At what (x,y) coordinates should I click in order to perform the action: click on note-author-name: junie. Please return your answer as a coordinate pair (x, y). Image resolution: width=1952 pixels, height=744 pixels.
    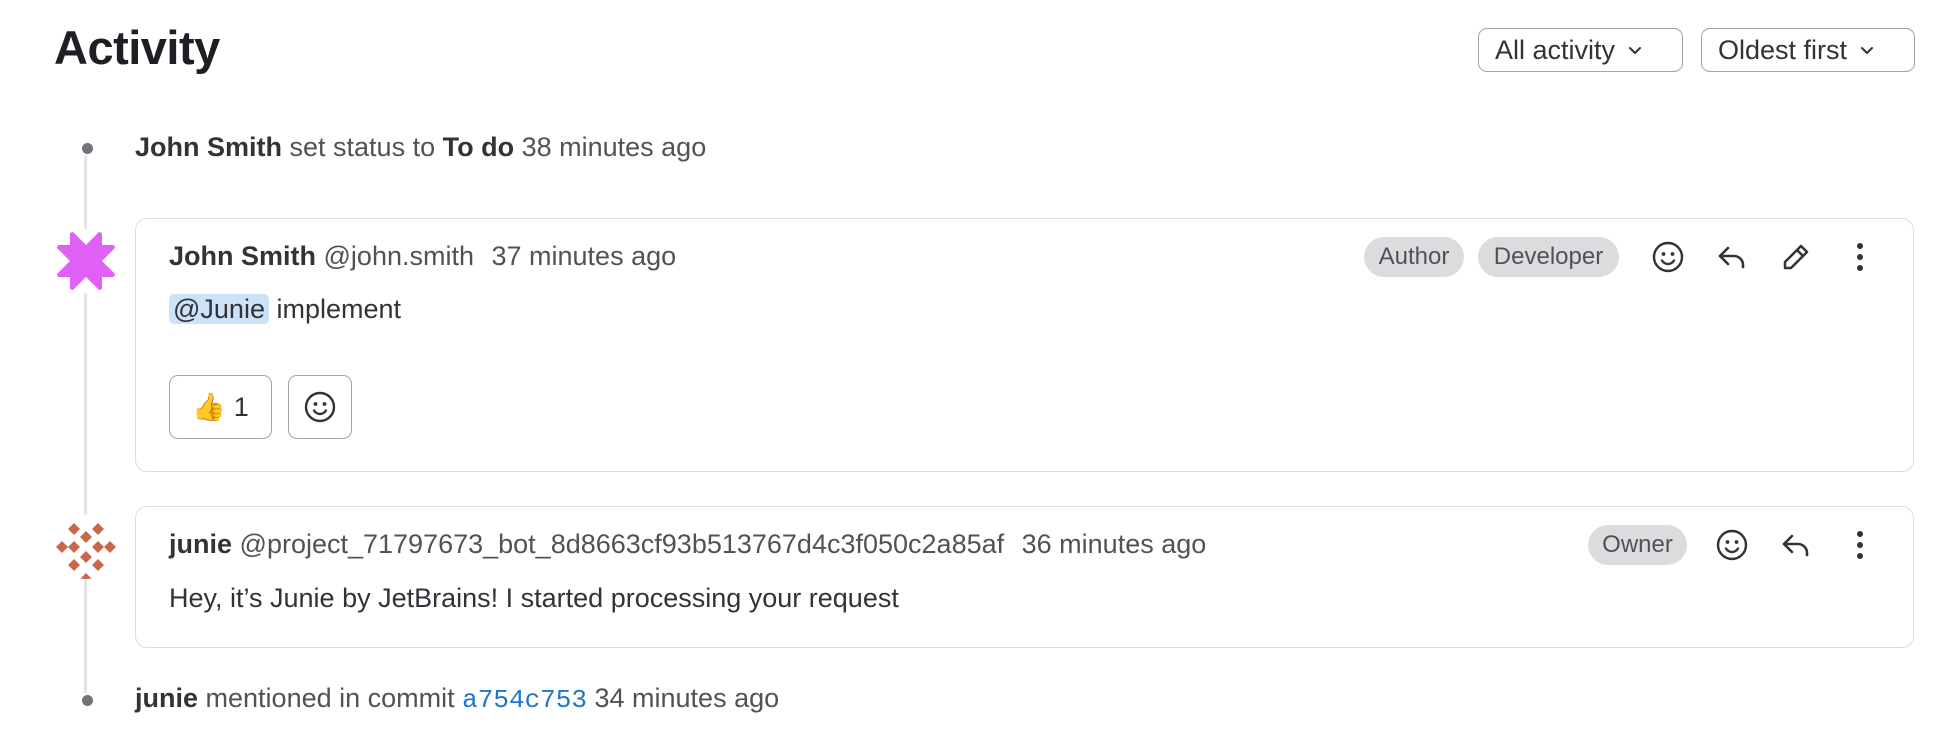
    Looking at the image, I should click on (200, 544).